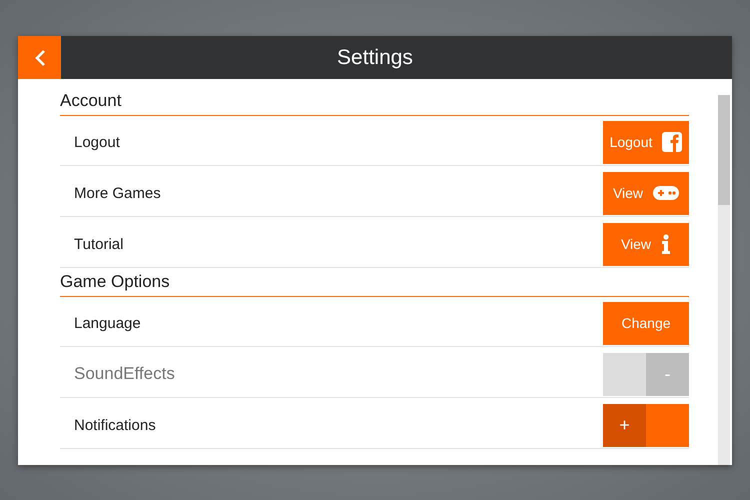 This screenshot has width=750, height=500. I want to click on facebook-icon, so click(672, 142).